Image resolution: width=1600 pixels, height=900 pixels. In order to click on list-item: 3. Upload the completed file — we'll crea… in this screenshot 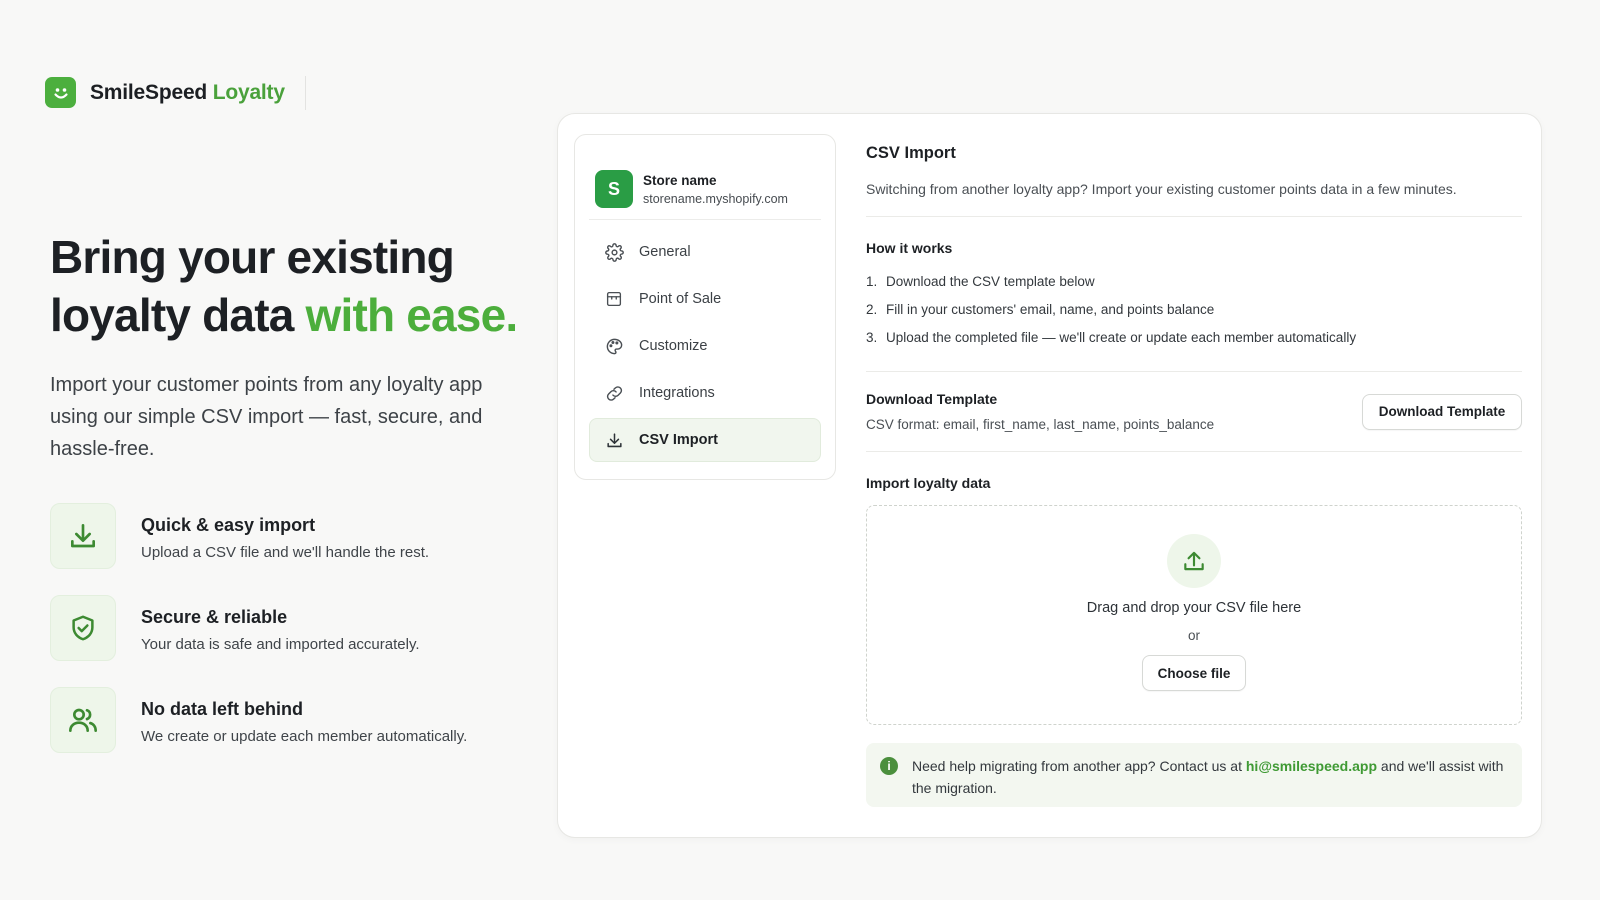, I will do `click(1111, 337)`.